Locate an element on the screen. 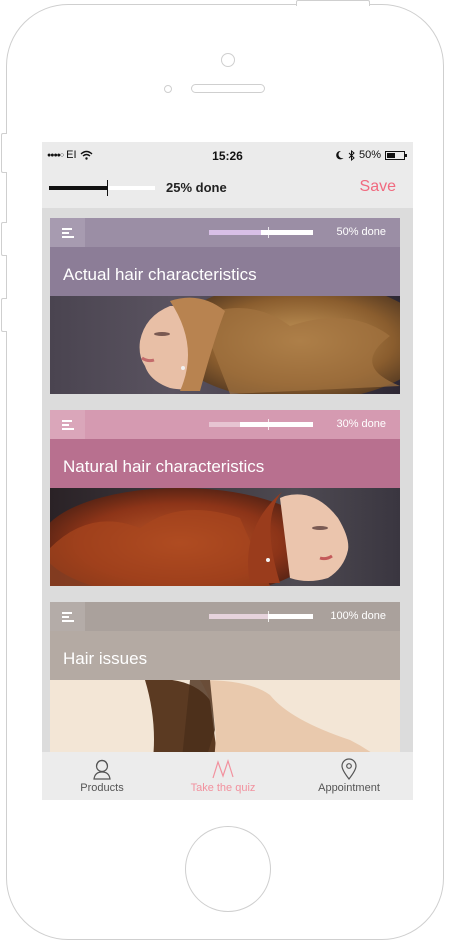  tab-label: Appointment is located at coordinates (349, 788).